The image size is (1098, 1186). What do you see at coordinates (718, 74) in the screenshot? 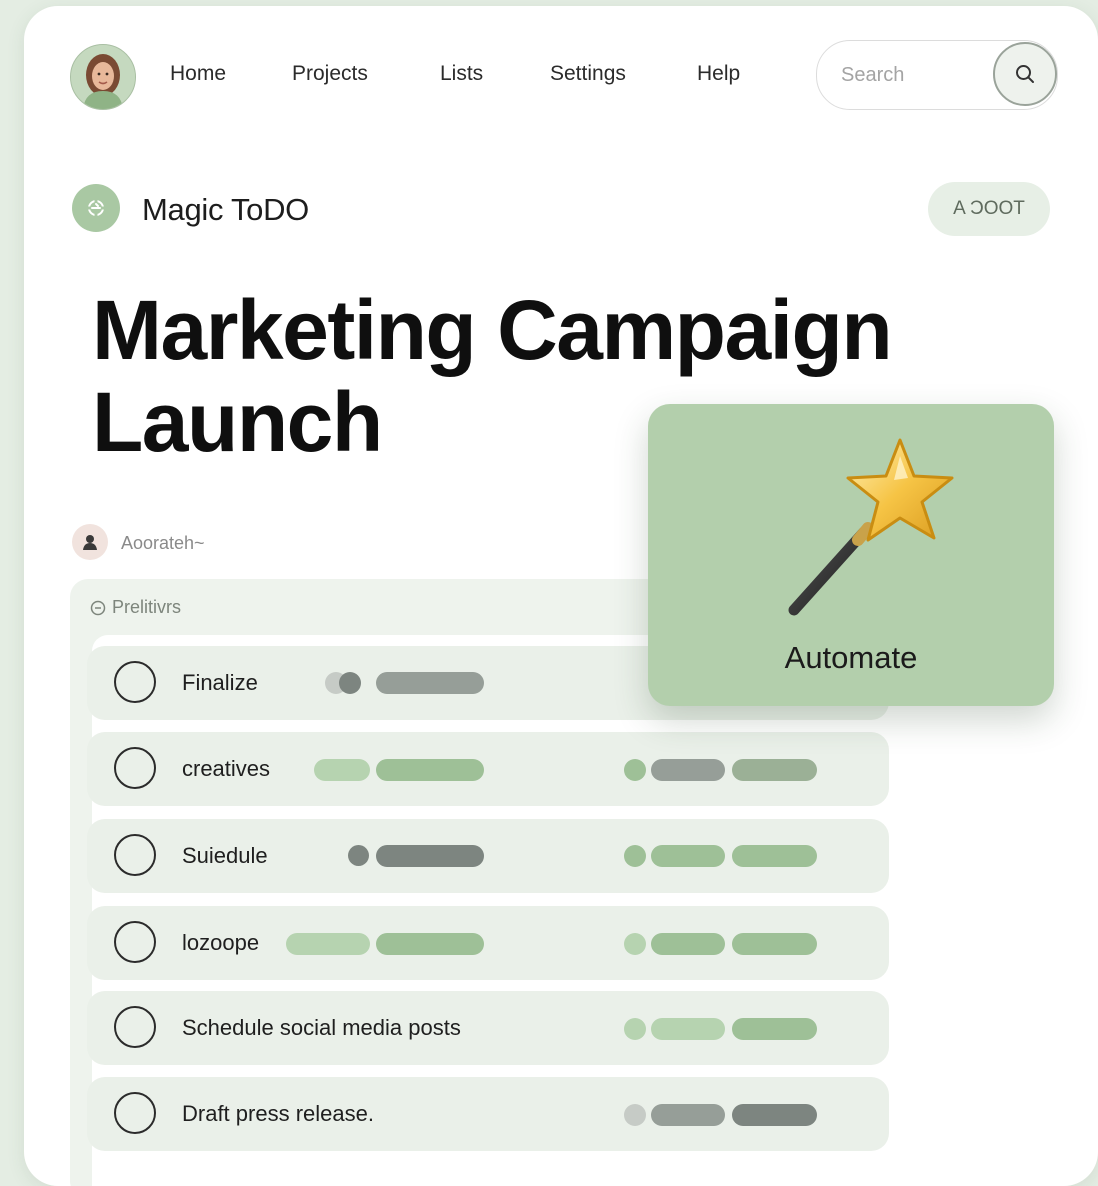
I see `nav-help: Help` at bounding box center [718, 74].